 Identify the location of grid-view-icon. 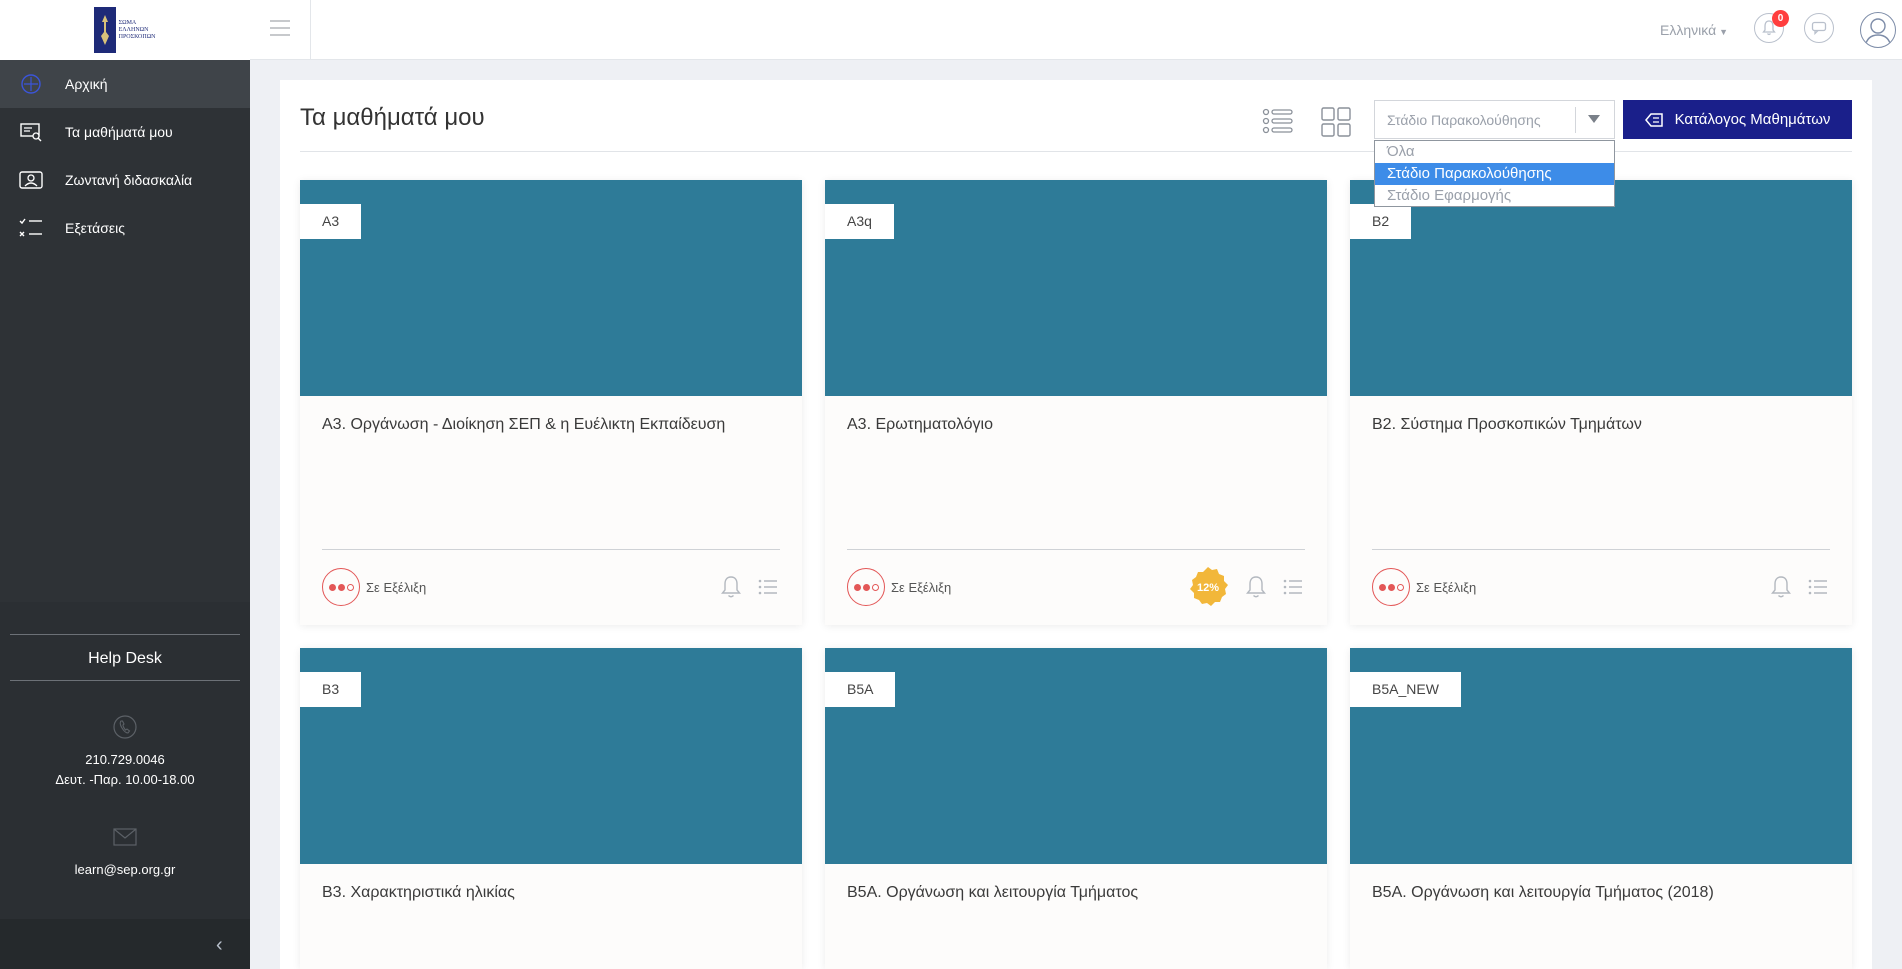
(1336, 122).